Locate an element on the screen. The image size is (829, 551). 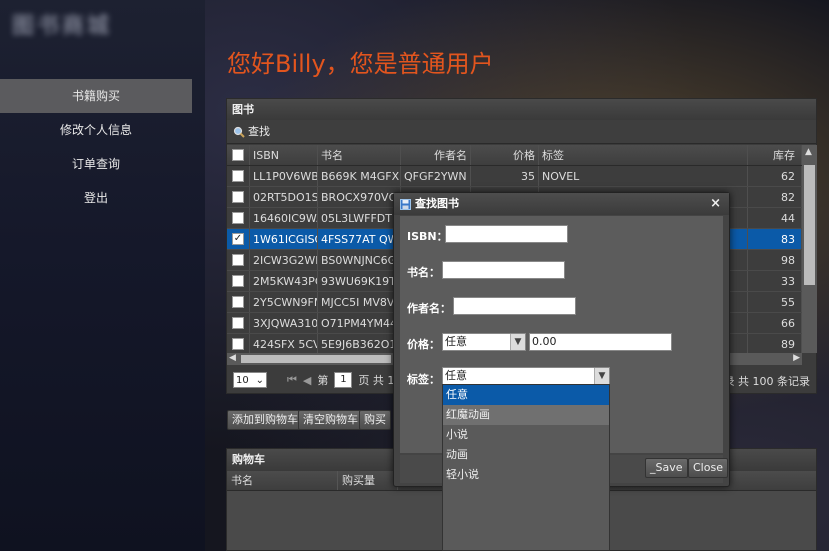
author-field is located at coordinates (514, 306).